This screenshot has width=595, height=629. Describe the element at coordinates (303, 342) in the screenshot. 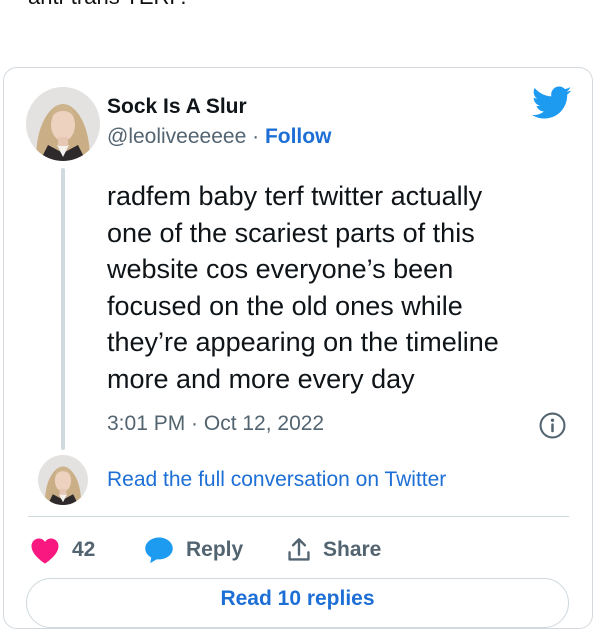

I see `tweet-text-line: they’re appearing on the timeline` at that location.